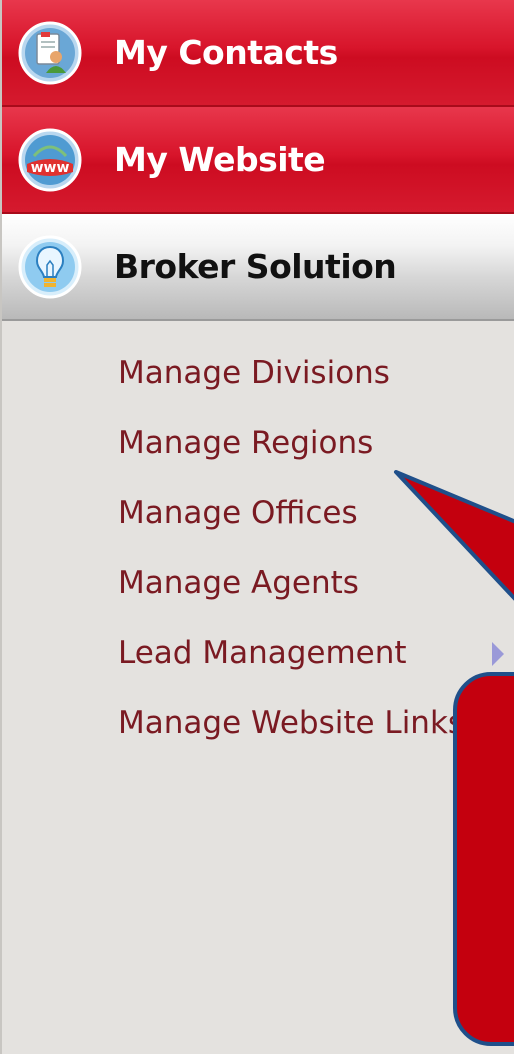 The height and width of the screenshot is (1054, 514). I want to click on my-website-header: www My Website, so click(258, 160).